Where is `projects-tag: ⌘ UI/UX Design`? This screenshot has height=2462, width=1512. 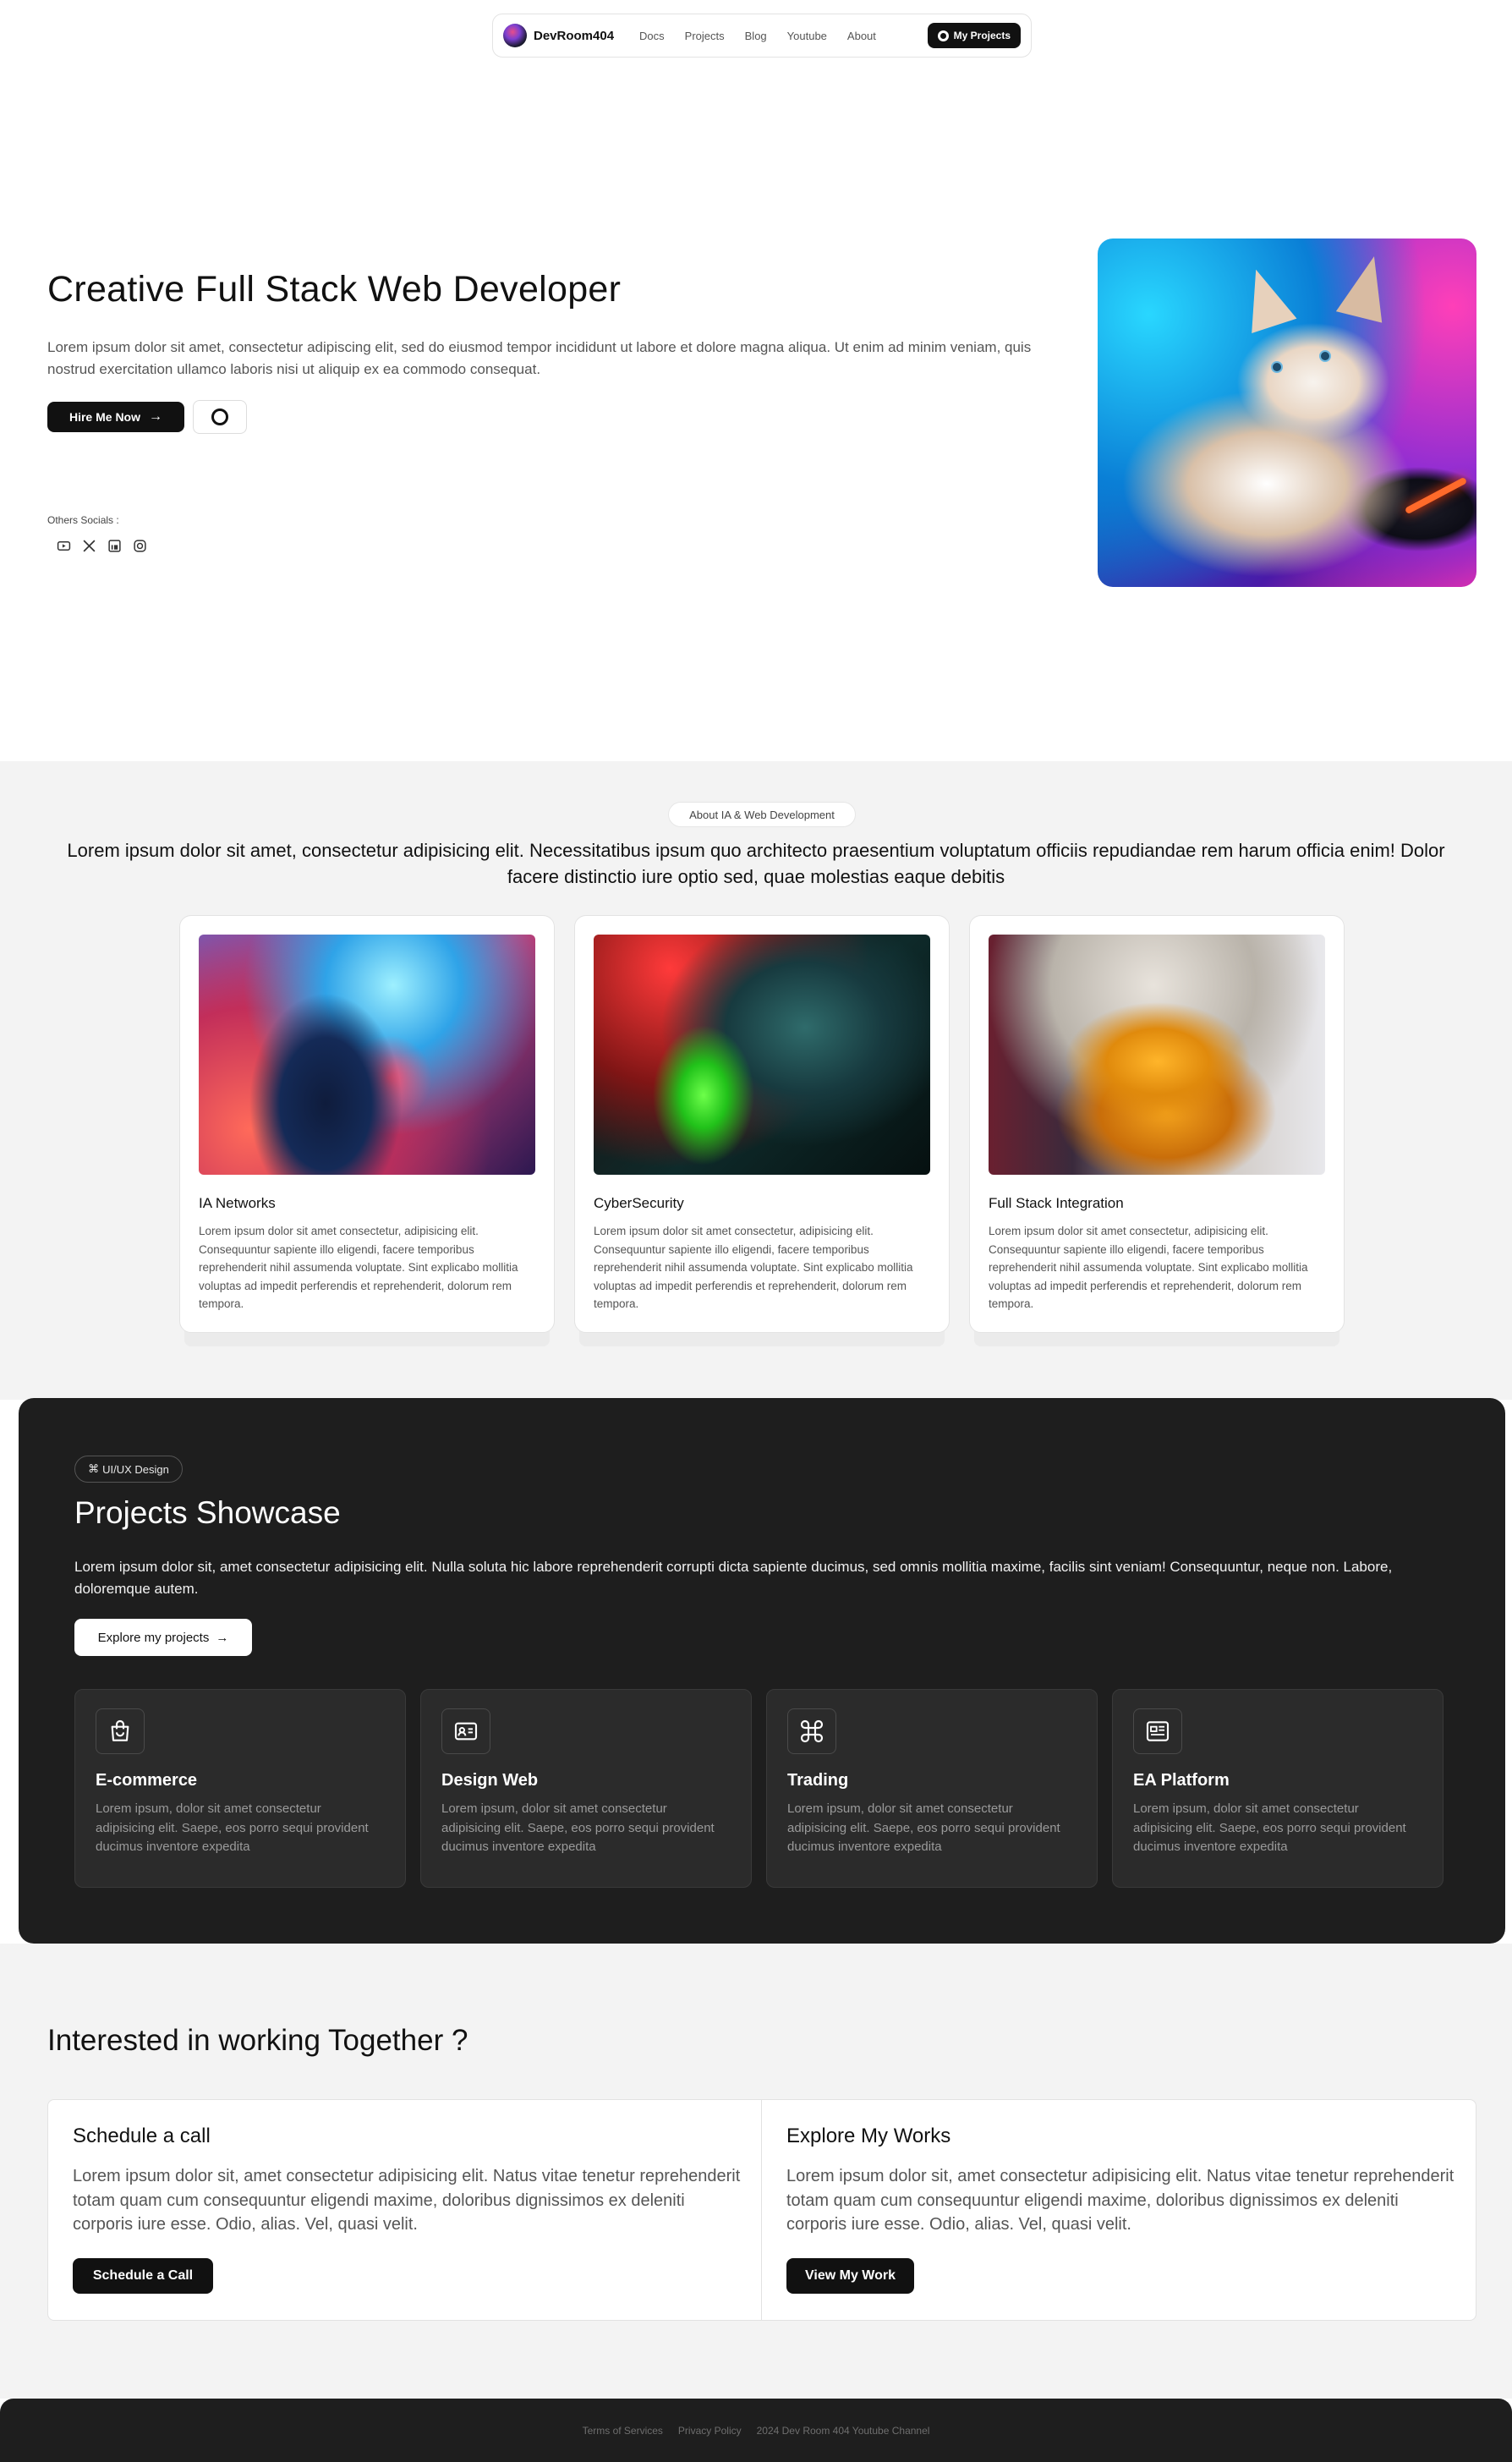 projects-tag: ⌘ UI/UX Design is located at coordinates (128, 1469).